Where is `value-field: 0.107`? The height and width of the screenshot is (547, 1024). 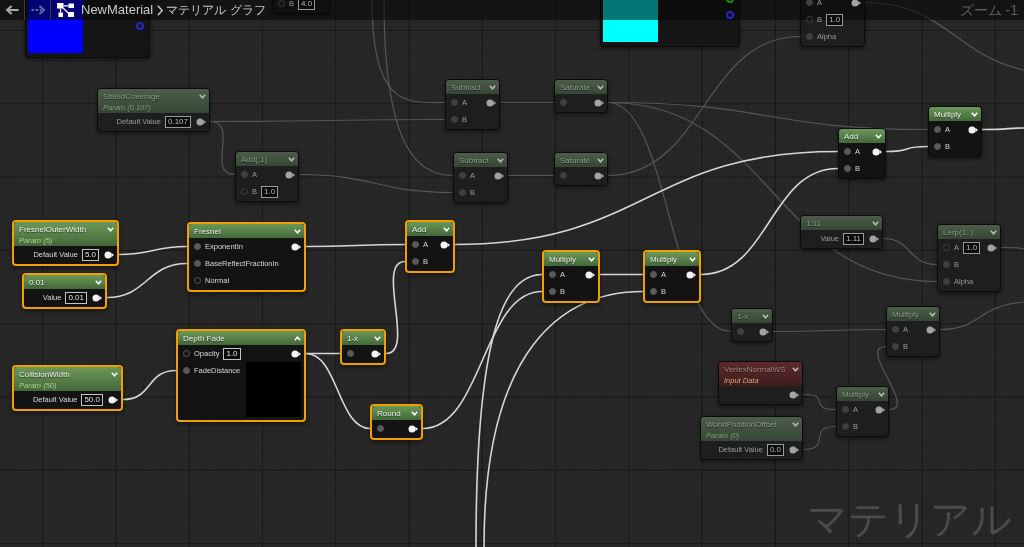
value-field: 0.107 is located at coordinates (177, 121).